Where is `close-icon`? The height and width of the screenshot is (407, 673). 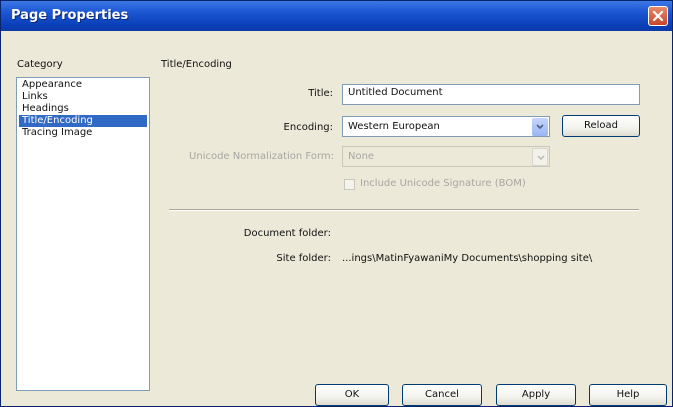 close-icon is located at coordinates (658, 16).